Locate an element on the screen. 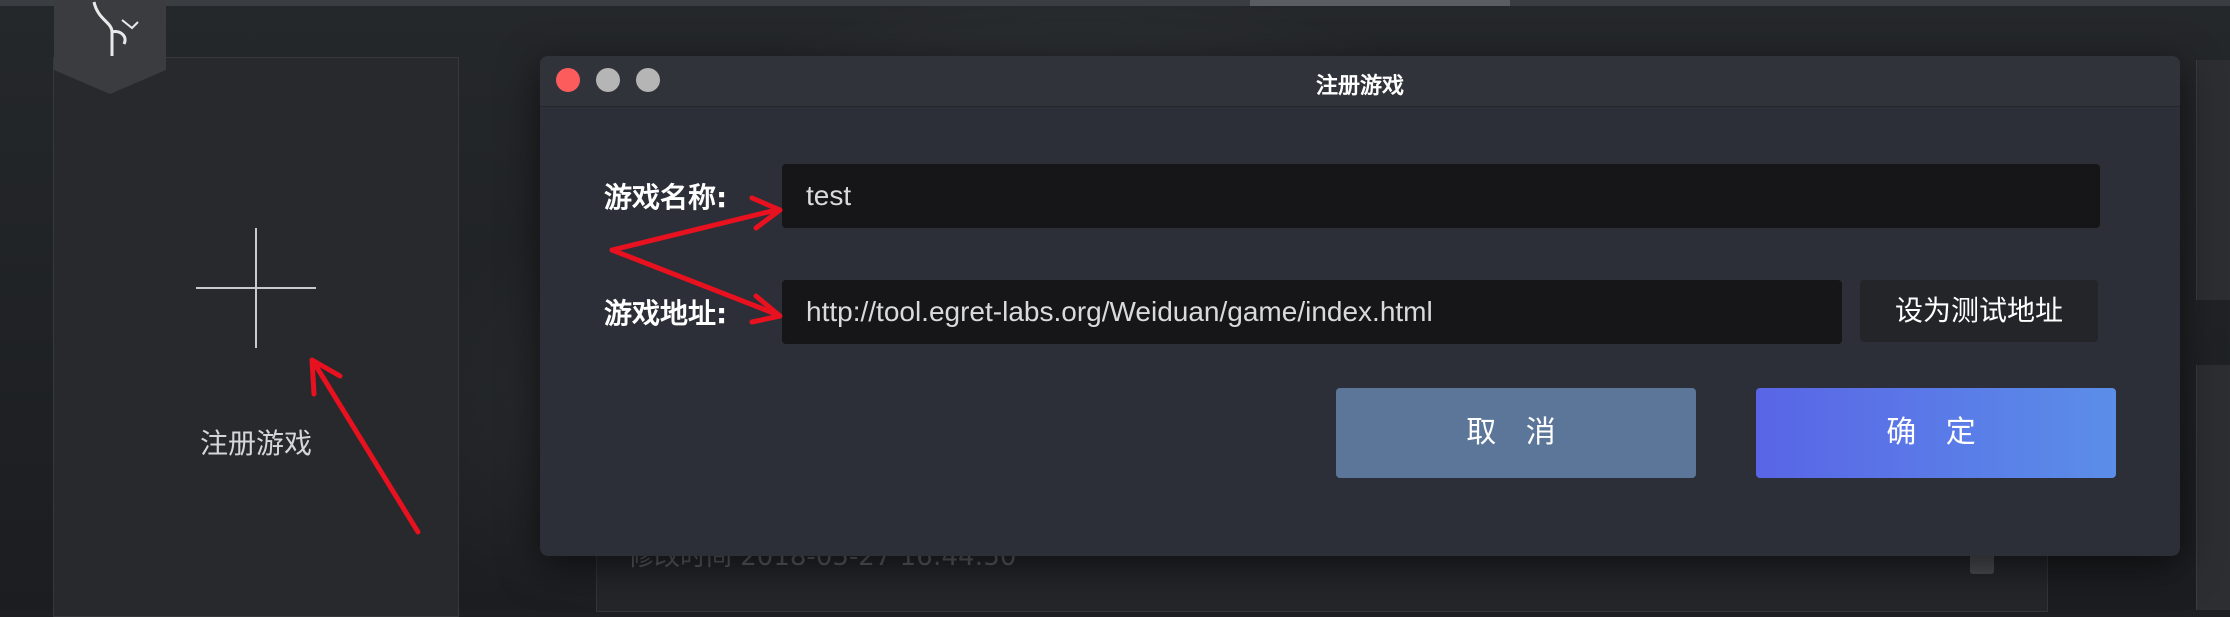 The height and width of the screenshot is (617, 2230). egret-logo-icon is located at coordinates (110, 47).